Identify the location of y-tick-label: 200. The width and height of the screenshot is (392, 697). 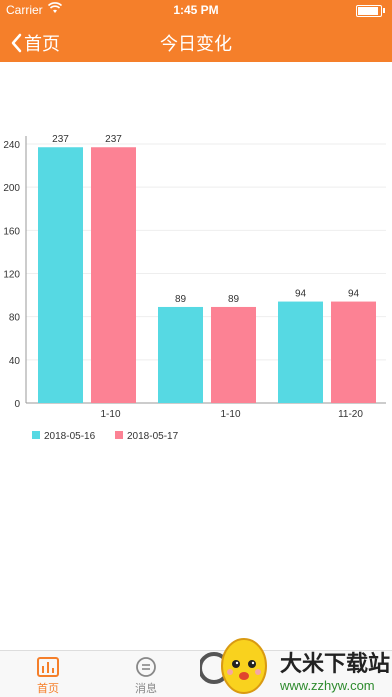
(11, 188).